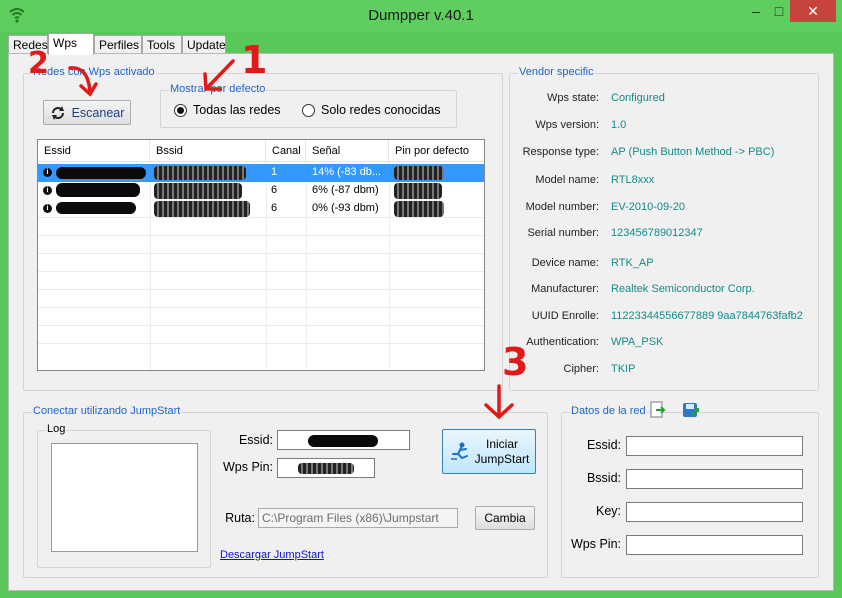 This screenshot has width=842, height=598. I want to click on vendor-label-device-name: Device name:, so click(565, 263).